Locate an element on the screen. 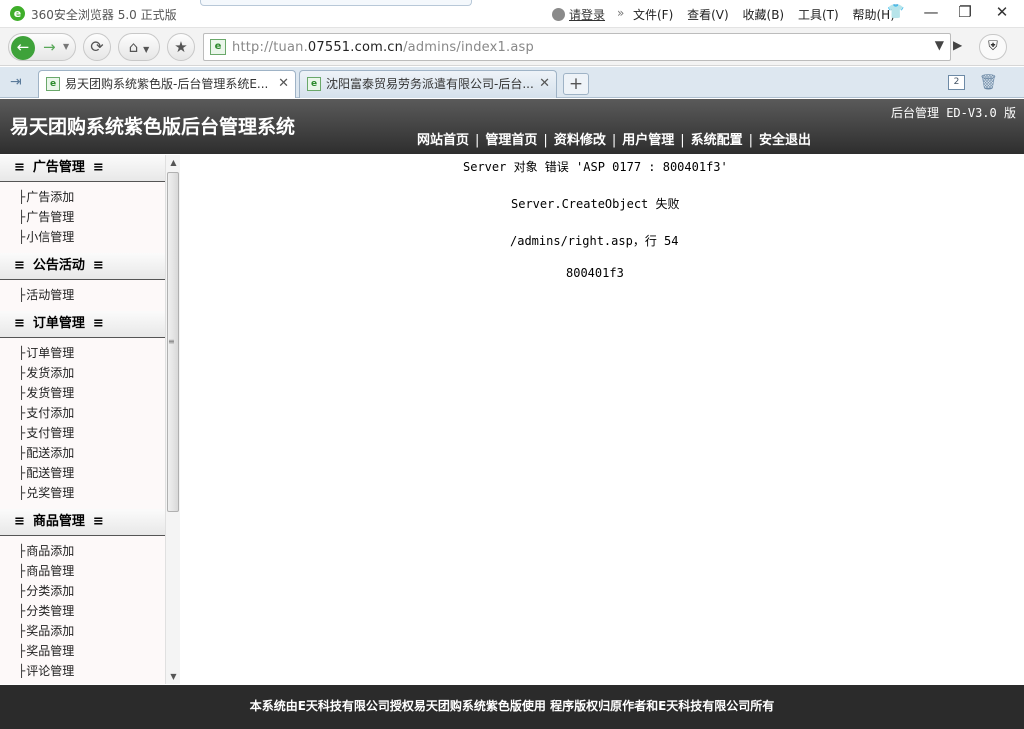 The width and height of the screenshot is (1024, 729). sidebar-toggle-icon: ⇥ is located at coordinates (16, 82).